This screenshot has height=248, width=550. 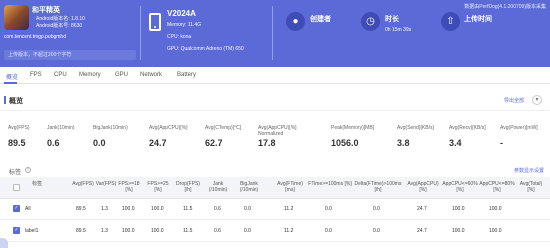 What do you see at coordinates (188, 187) in the screenshot?
I see `column-header: Drop(FPS) [/h]` at bounding box center [188, 187].